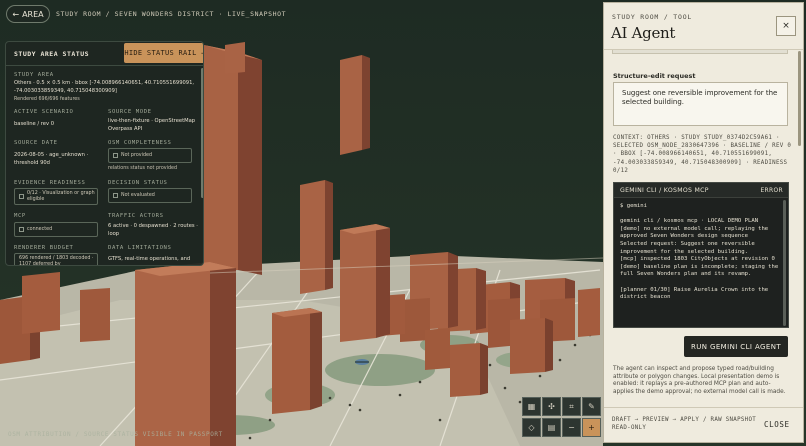 This screenshot has height=446, width=806. I want to click on evidence-readiness-chip: 0/12 · Visualization or graph eligible, so click(56, 196).